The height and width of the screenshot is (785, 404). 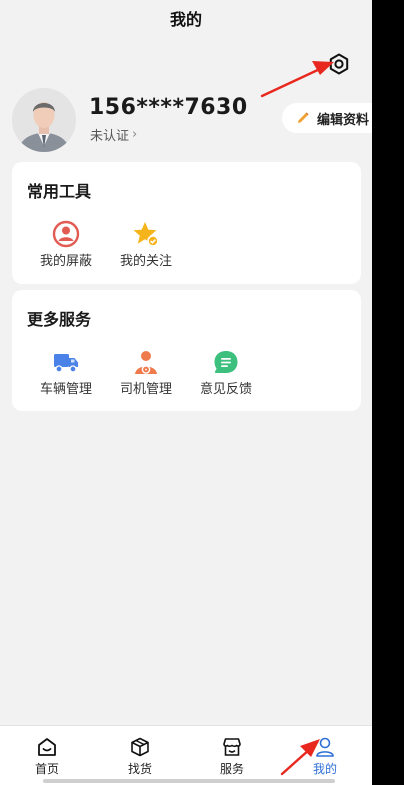 What do you see at coordinates (168, 107) in the screenshot?
I see `user-phone: 156****7630` at bounding box center [168, 107].